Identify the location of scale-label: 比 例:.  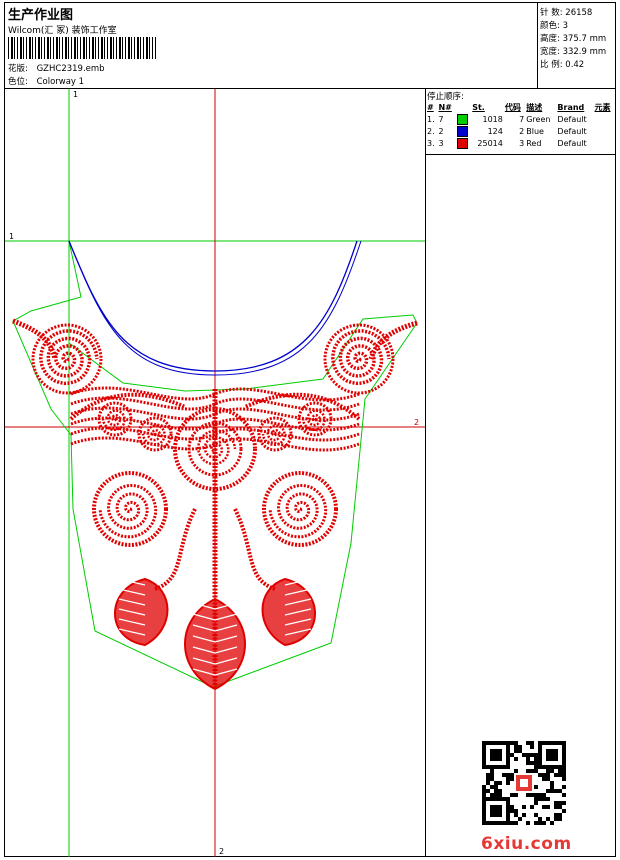
(551, 65).